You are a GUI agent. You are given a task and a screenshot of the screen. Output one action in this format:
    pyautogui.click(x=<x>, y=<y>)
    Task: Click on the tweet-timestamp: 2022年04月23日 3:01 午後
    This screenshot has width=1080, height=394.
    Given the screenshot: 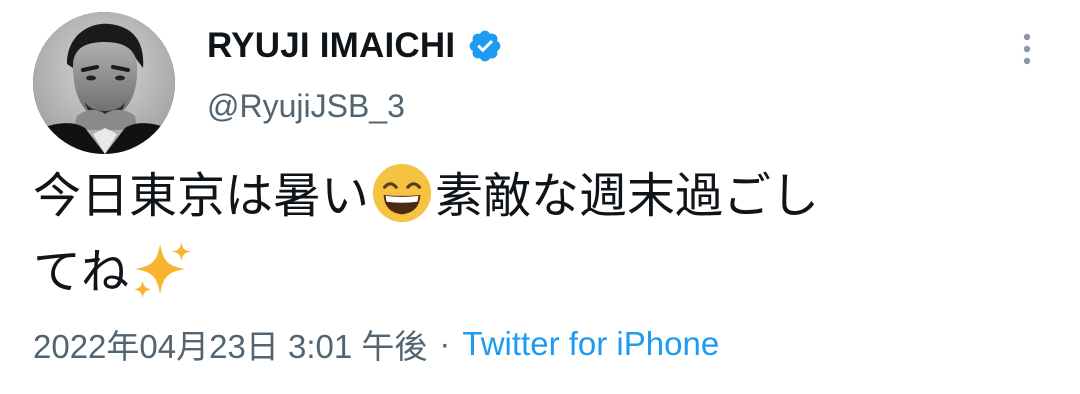 What is the action you would take?
    pyautogui.click(x=230, y=344)
    